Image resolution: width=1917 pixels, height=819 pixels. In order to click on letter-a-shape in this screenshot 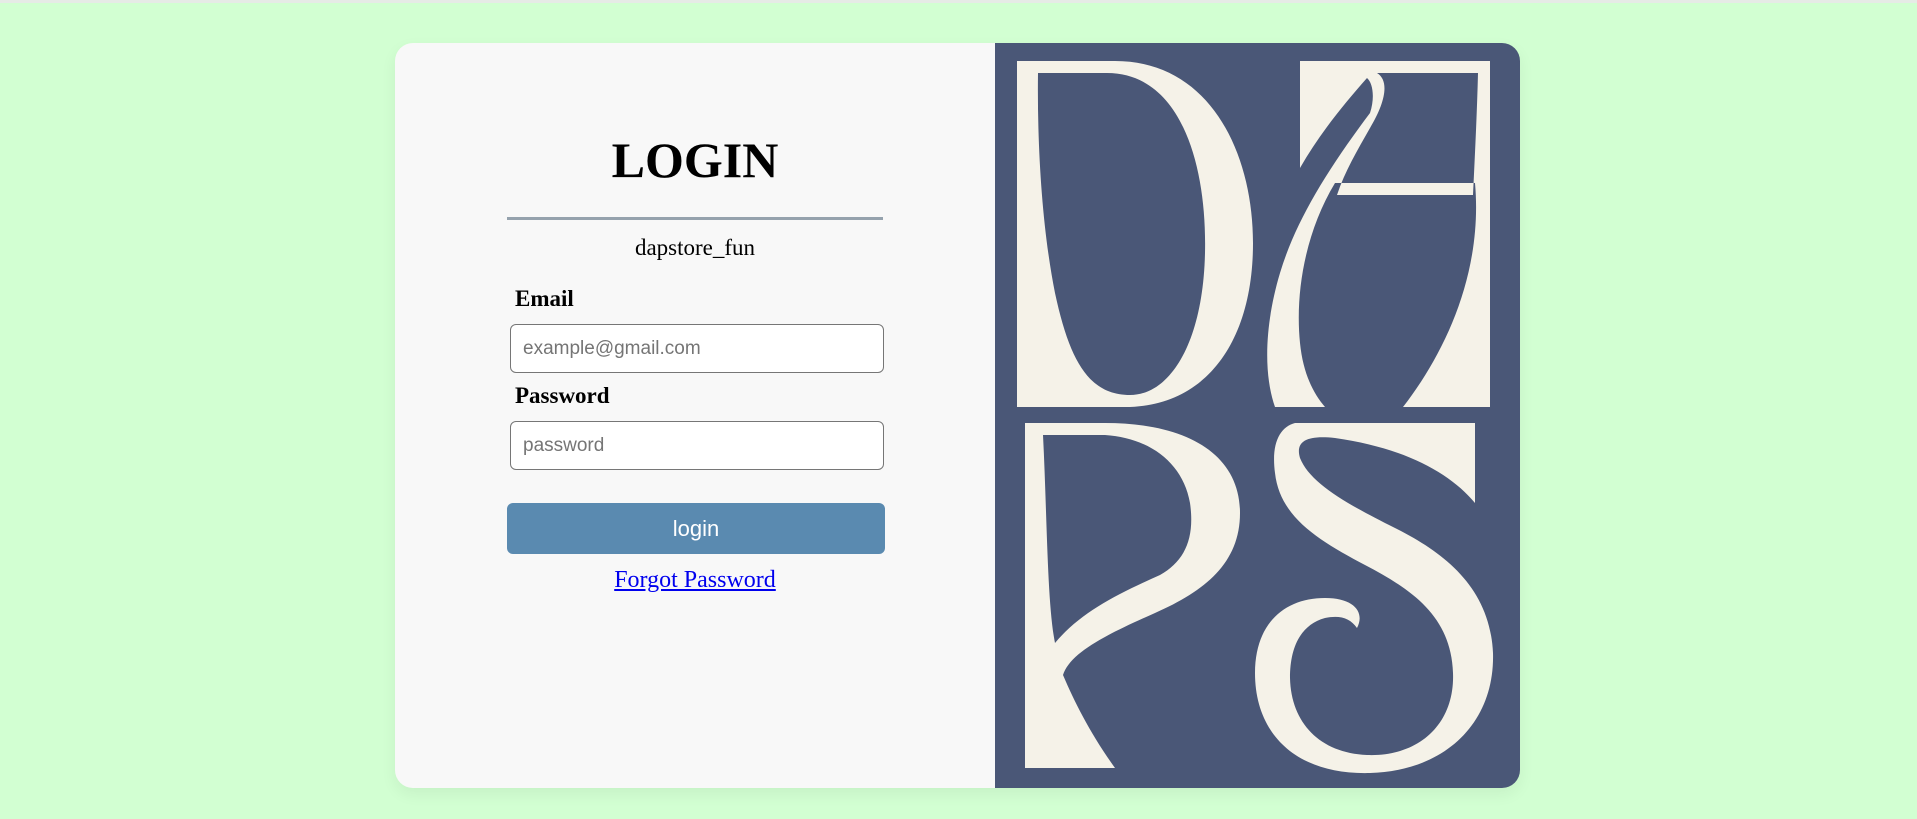, I will do `click(1378, 234)`.